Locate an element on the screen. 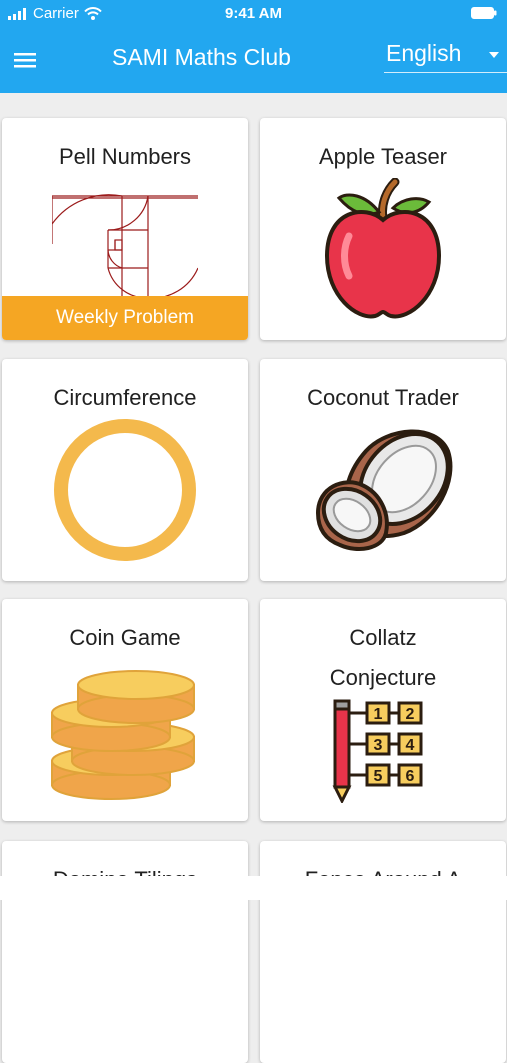 This screenshot has width=507, height=1063. status-time: 9:41 AM is located at coordinates (253, 13).